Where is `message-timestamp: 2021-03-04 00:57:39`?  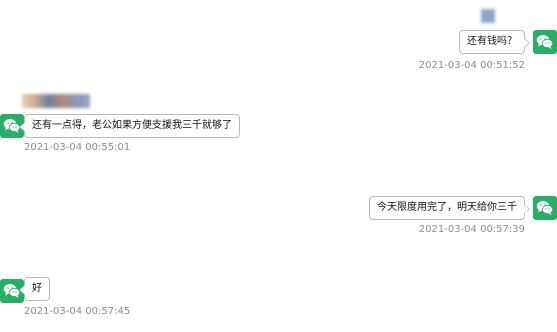
message-timestamp: 2021-03-04 00:57:39 is located at coordinates (471, 229).